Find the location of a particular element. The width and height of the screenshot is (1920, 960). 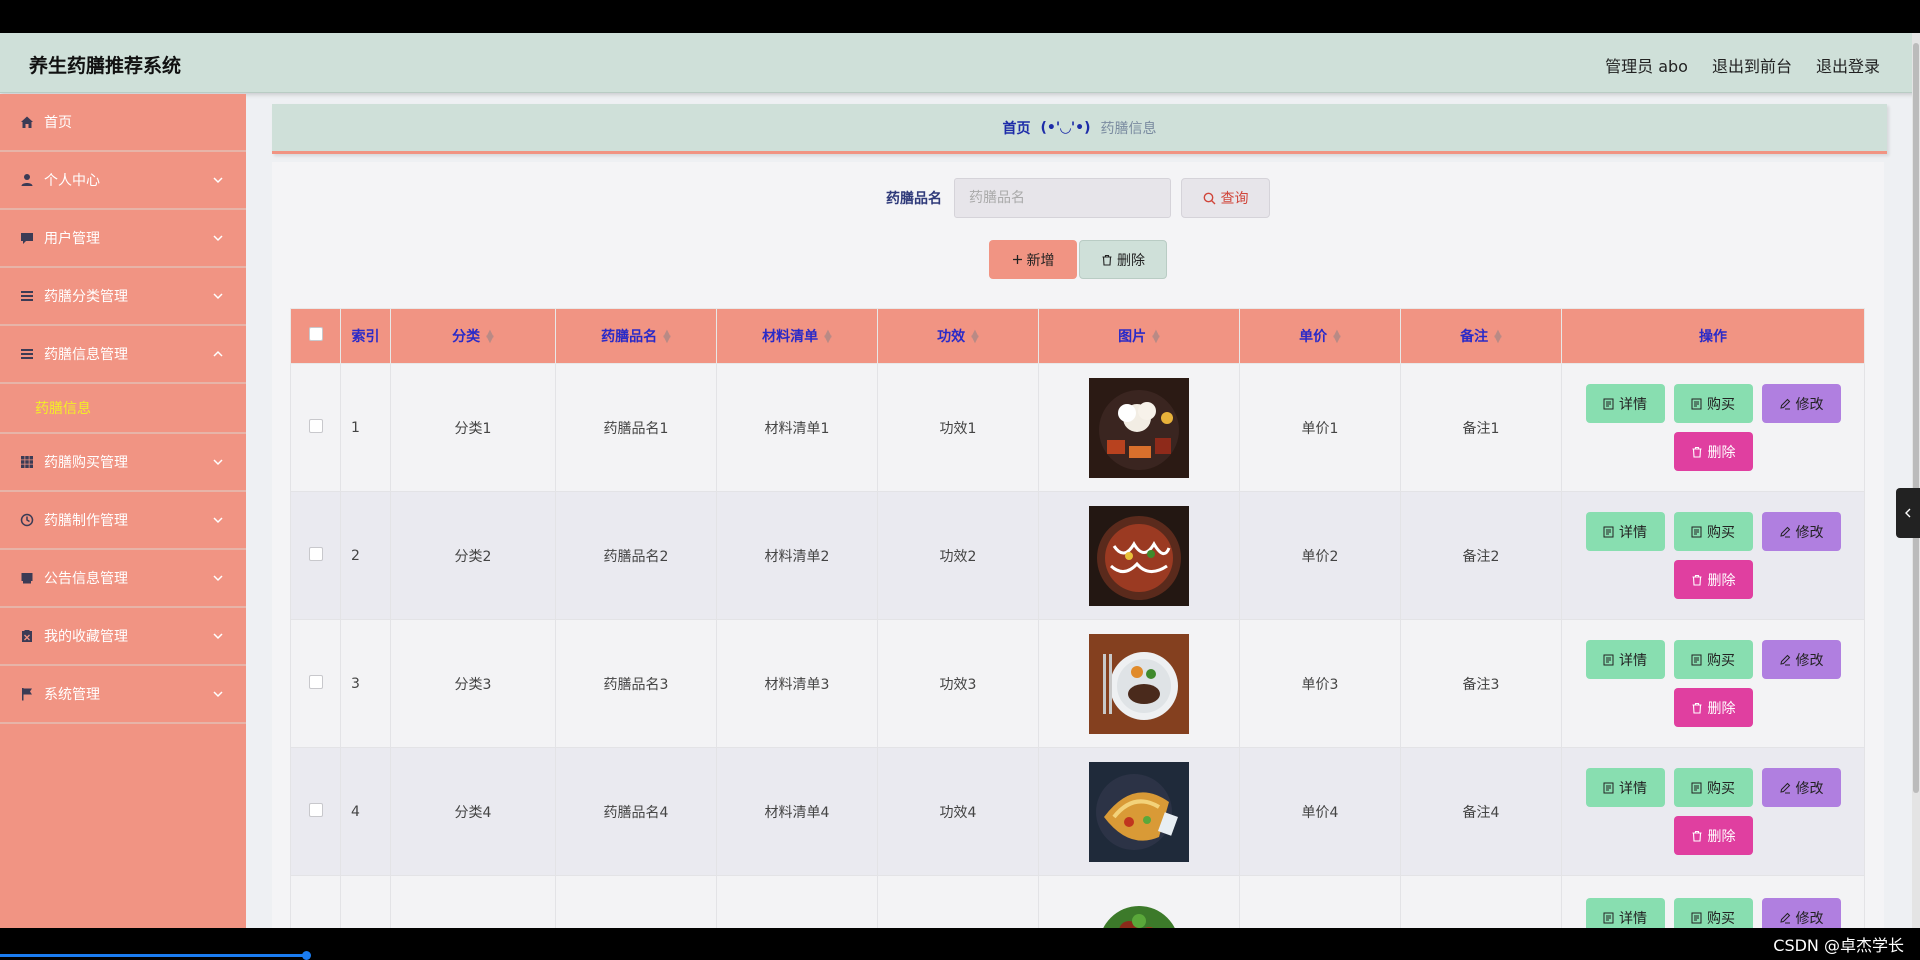

column-header-category: 分类 ▲ ▼ is located at coordinates (473, 336).